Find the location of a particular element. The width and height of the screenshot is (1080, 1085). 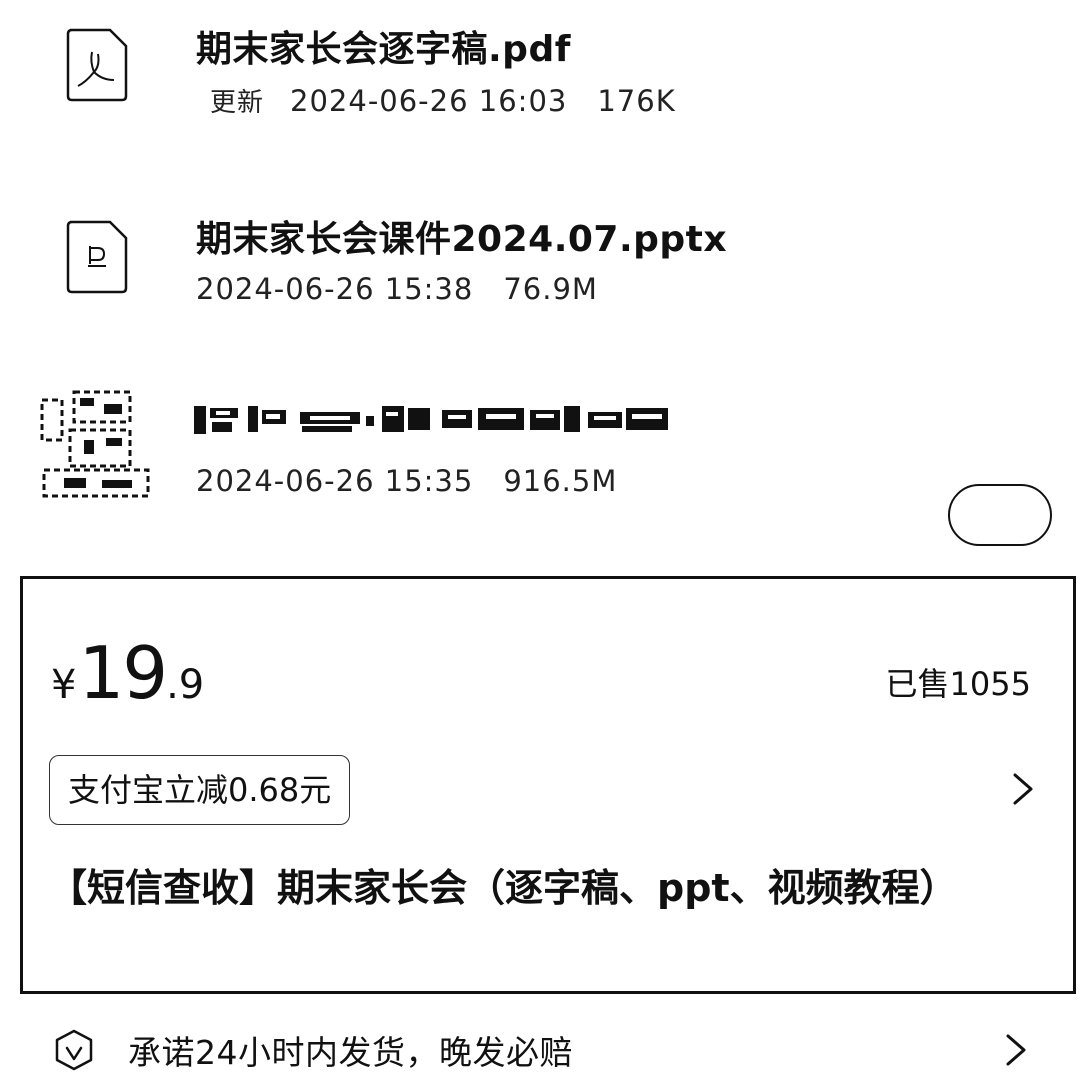

price-integer: 19 is located at coordinates (123, 673).